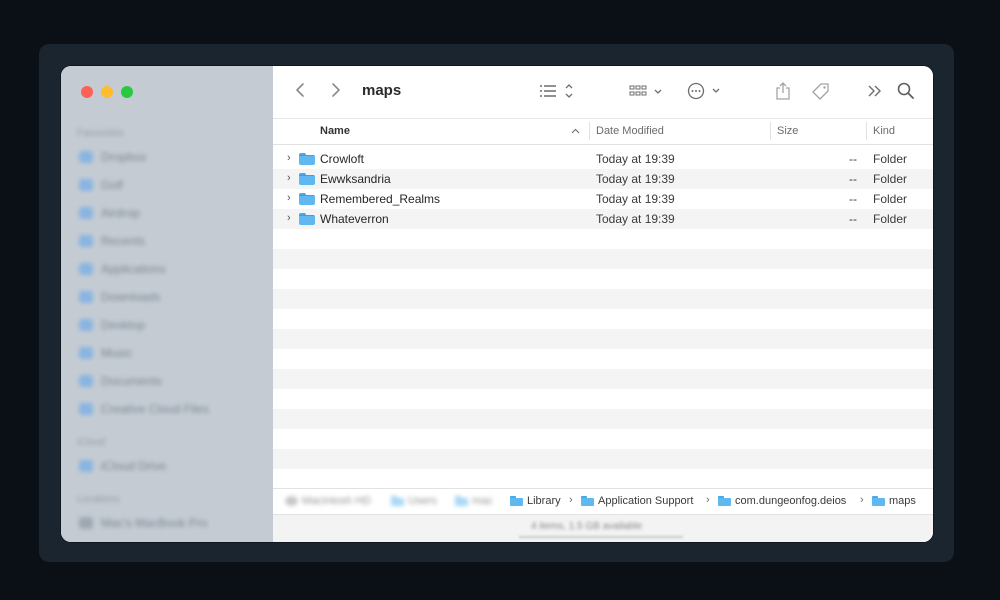  Describe the element at coordinates (100, 133) in the screenshot. I see `sidebar-section-label: Favourites` at that location.